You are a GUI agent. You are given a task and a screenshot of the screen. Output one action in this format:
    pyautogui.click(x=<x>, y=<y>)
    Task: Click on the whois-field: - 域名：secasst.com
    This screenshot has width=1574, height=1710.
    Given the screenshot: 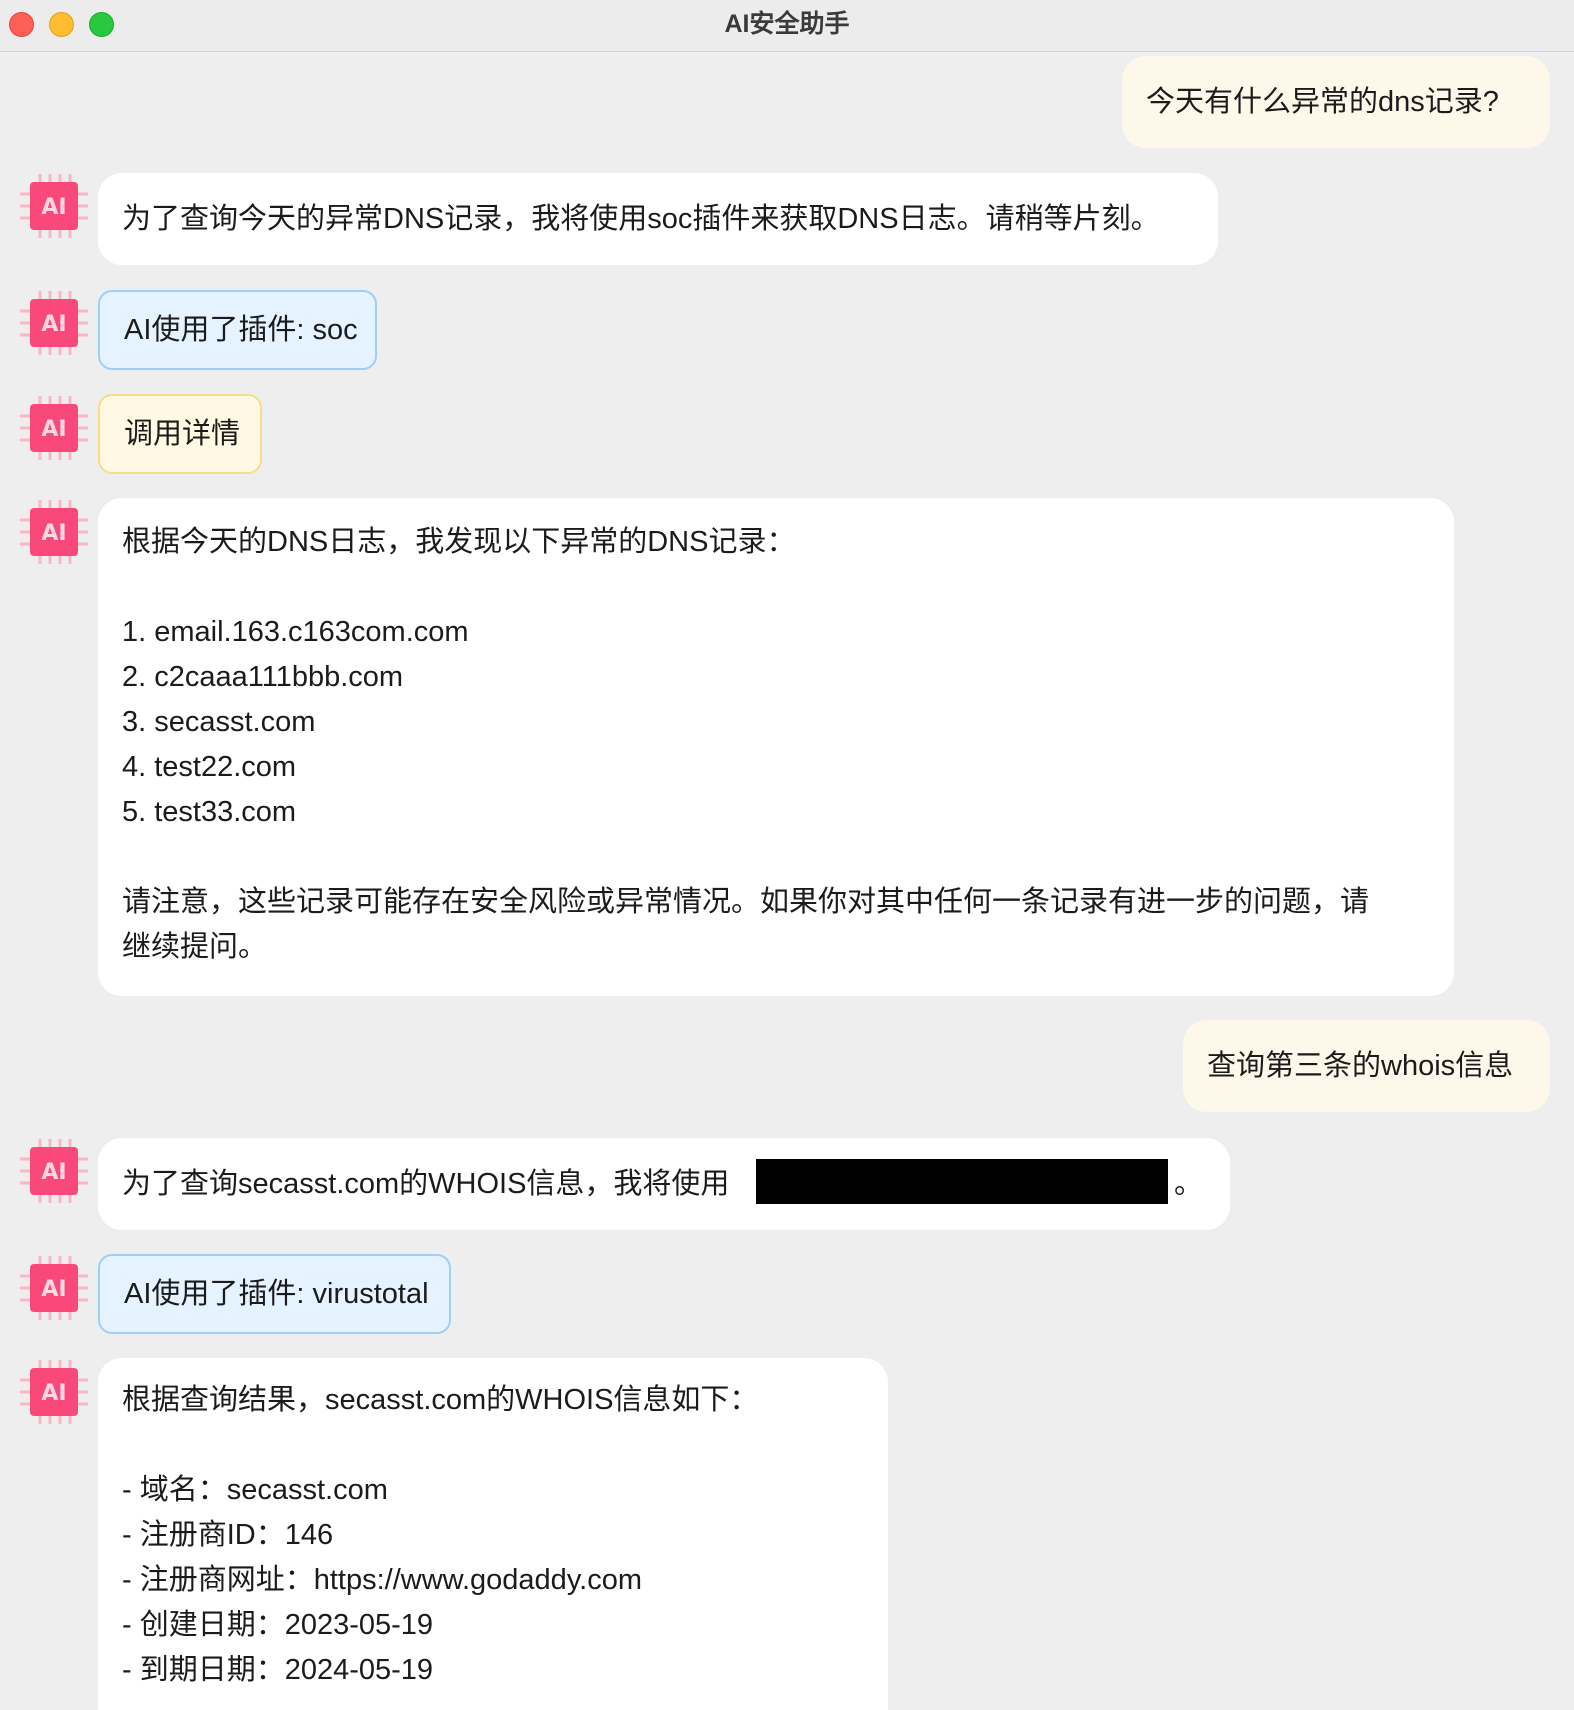 What is the action you would take?
    pyautogui.click(x=255, y=1490)
    